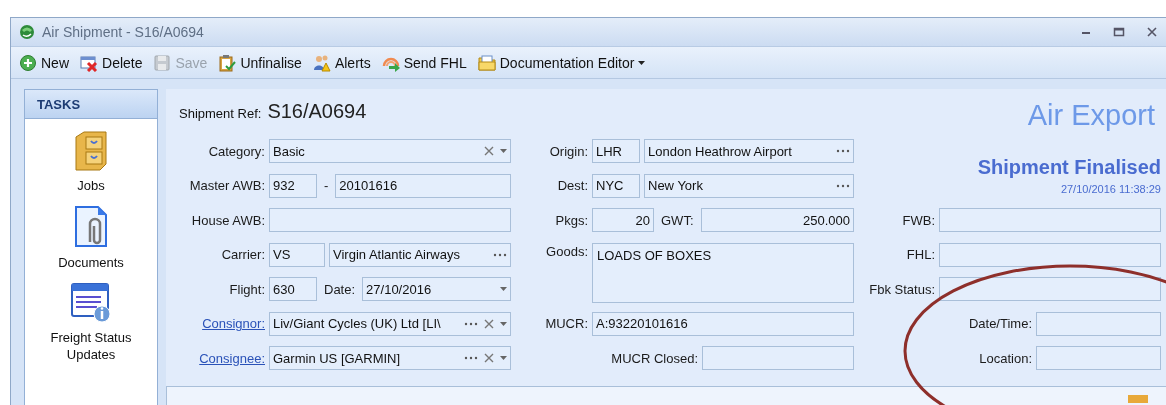  What do you see at coordinates (1110, 189) in the screenshot?
I see `status-timestamp: 27/10/2016 11:38:29` at bounding box center [1110, 189].